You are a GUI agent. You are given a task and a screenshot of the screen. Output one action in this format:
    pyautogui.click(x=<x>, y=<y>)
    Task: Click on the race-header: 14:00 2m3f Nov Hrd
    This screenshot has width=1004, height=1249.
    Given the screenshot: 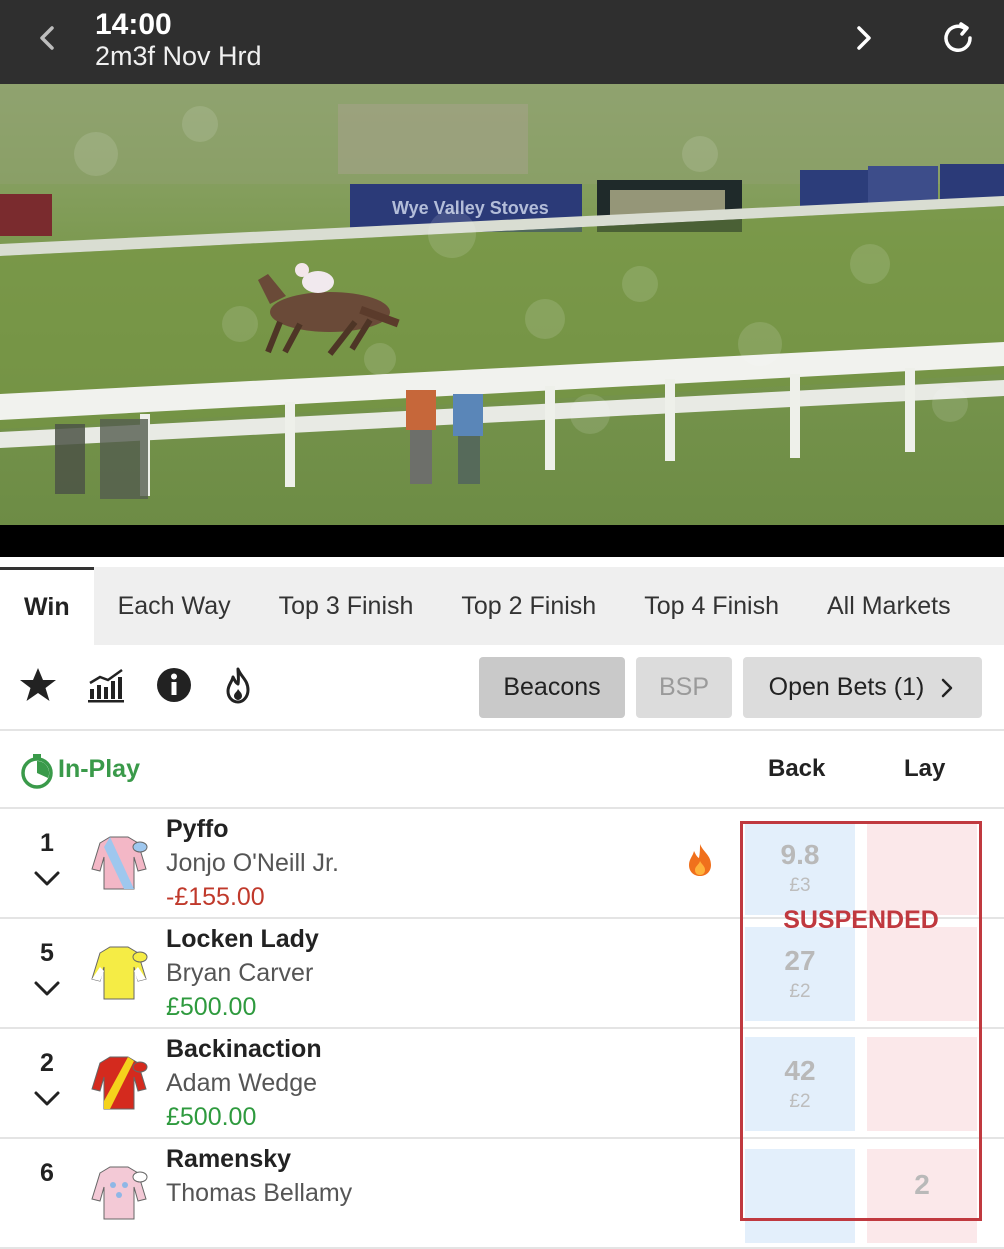 What is the action you would take?
    pyautogui.click(x=502, y=42)
    